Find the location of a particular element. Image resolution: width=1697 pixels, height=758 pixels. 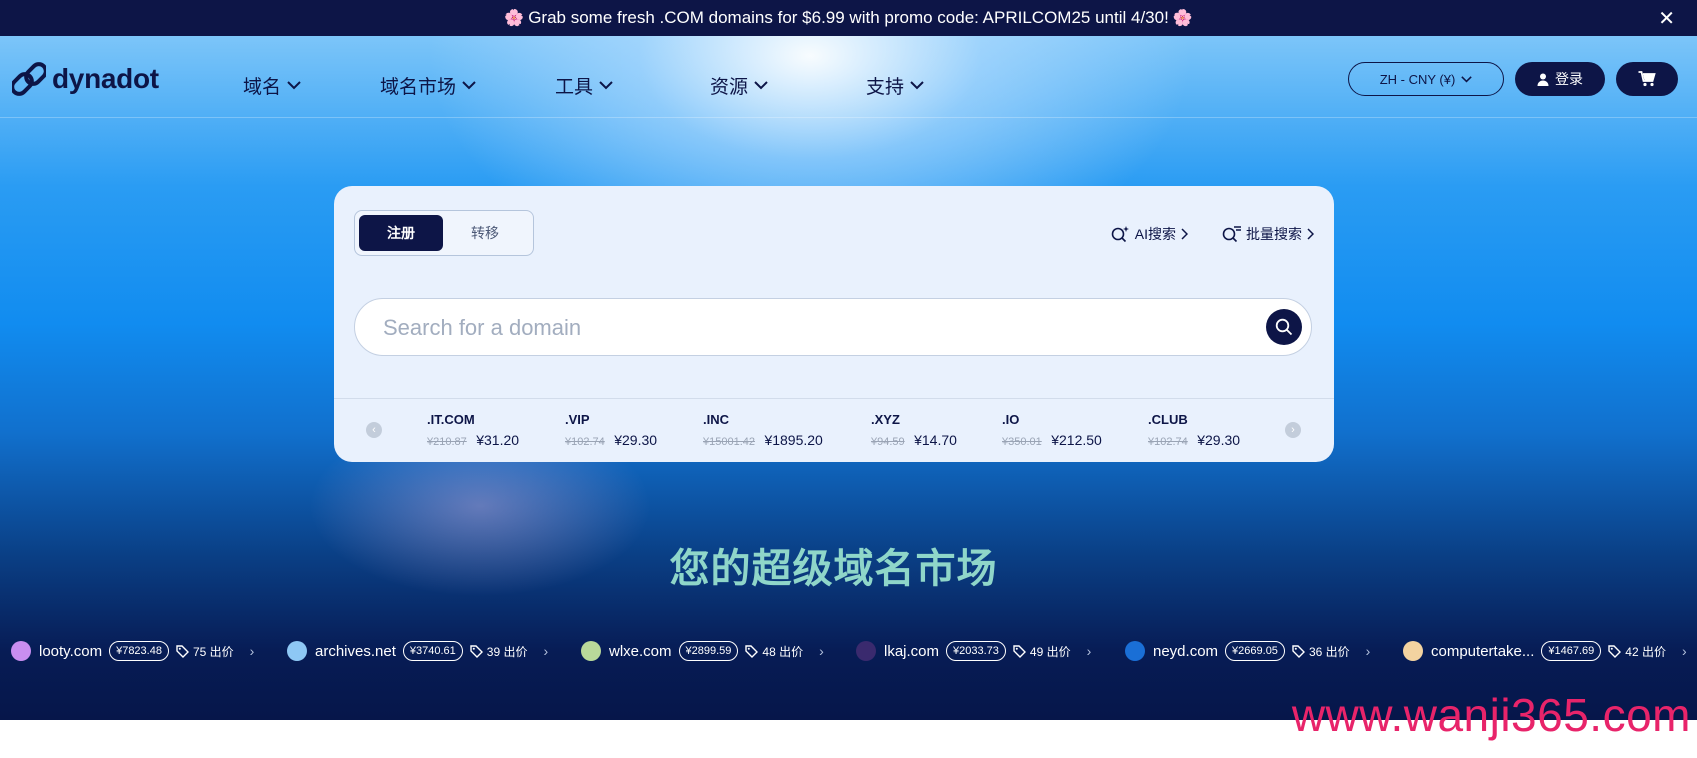

search-icon is located at coordinates (1284, 327).